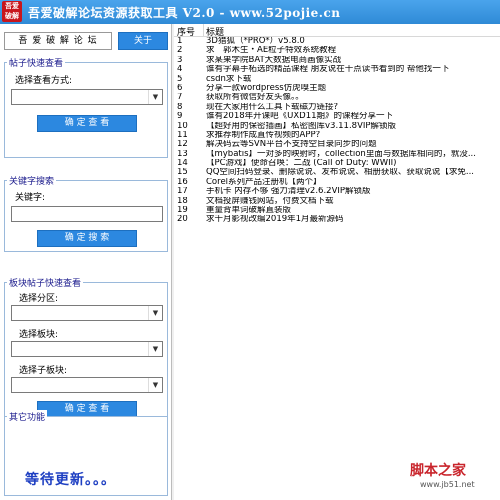 The width and height of the screenshot is (500, 500). What do you see at coordinates (180, 41) in the screenshot?
I see `list-item-number: 1` at bounding box center [180, 41].